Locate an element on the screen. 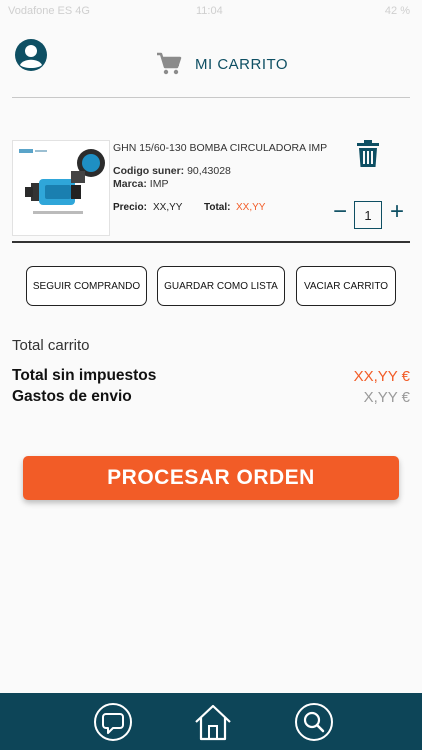 Image resolution: width=422 pixels, height=750 pixels. product-code-label: Codigo suner: is located at coordinates (149, 171).